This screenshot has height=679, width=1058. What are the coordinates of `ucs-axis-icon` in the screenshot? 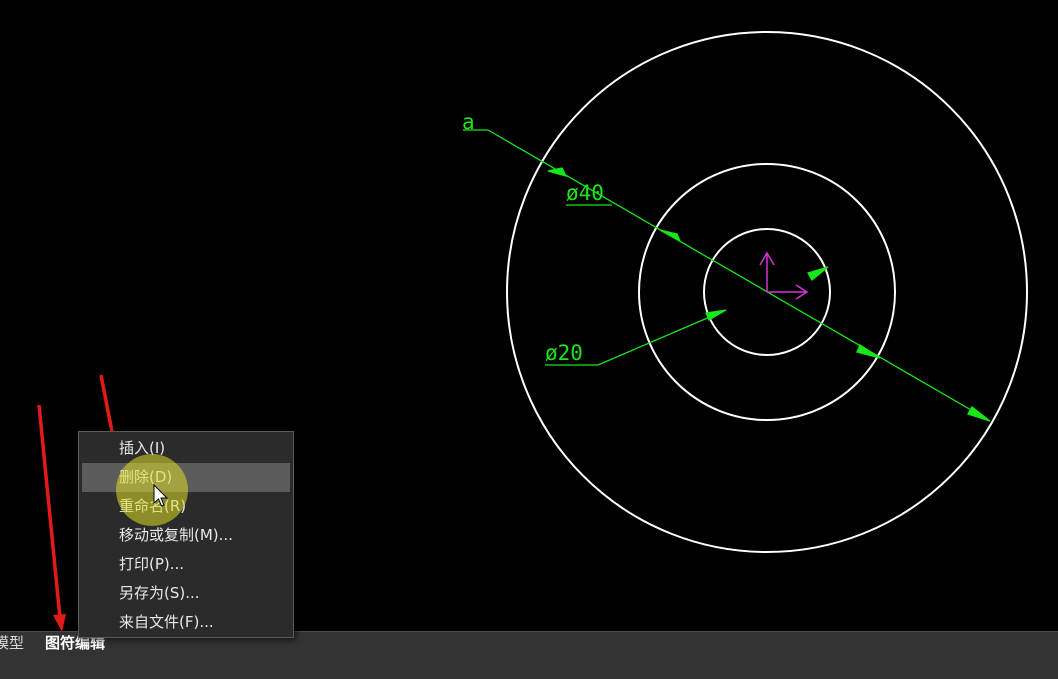 It's located at (784, 275).